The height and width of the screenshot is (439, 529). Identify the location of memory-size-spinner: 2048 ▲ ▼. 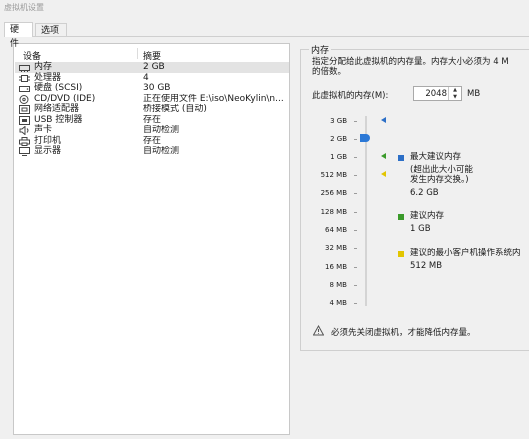
(437, 93).